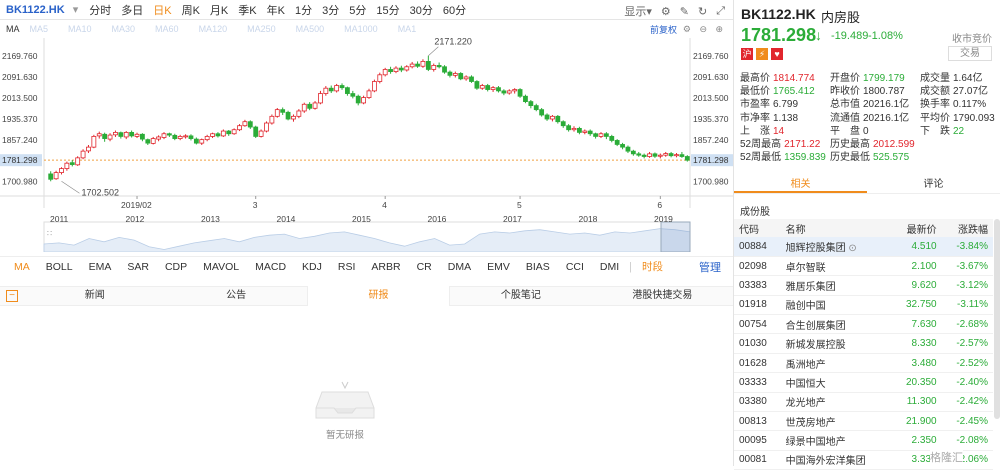  Describe the element at coordinates (459, 267) in the screenshot. I see `indicator-item: DMA` at that location.